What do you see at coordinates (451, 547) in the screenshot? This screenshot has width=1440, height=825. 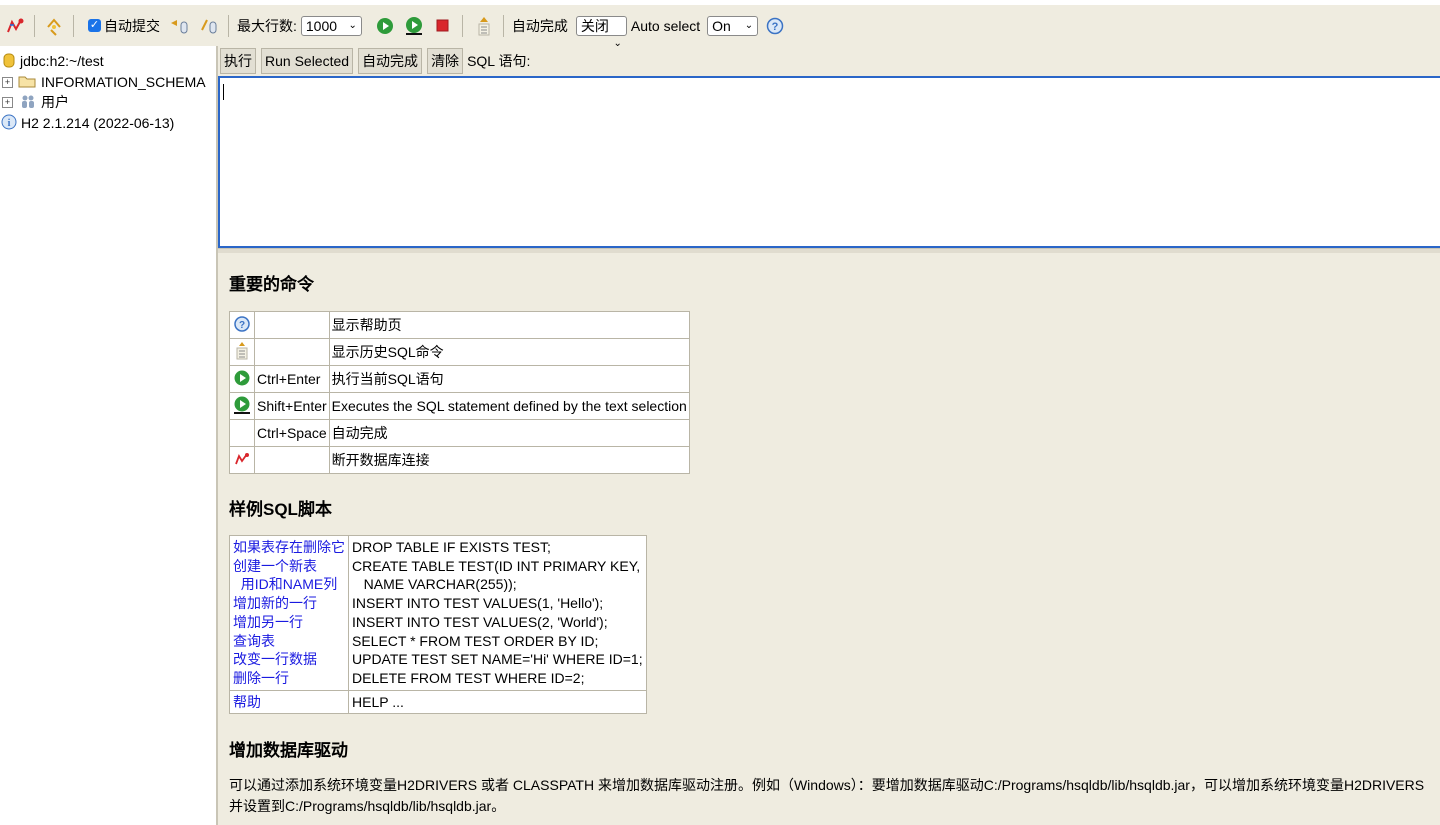 I see `sample-code-line: DROP TABLE IF EXISTS TEST;` at bounding box center [451, 547].